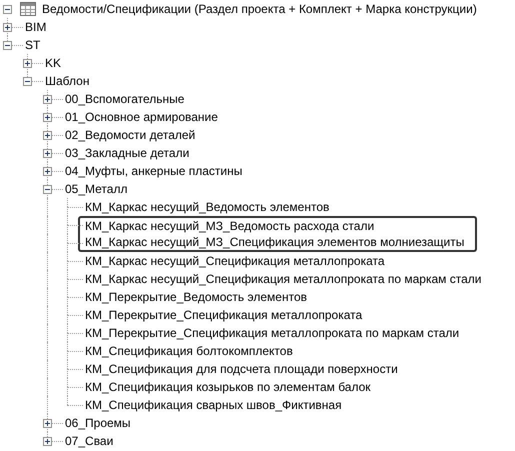 Image resolution: width=515 pixels, height=451 pixels. I want to click on tree-item: КМ_Спецификация для подсчета площади поверхности, so click(240, 369).